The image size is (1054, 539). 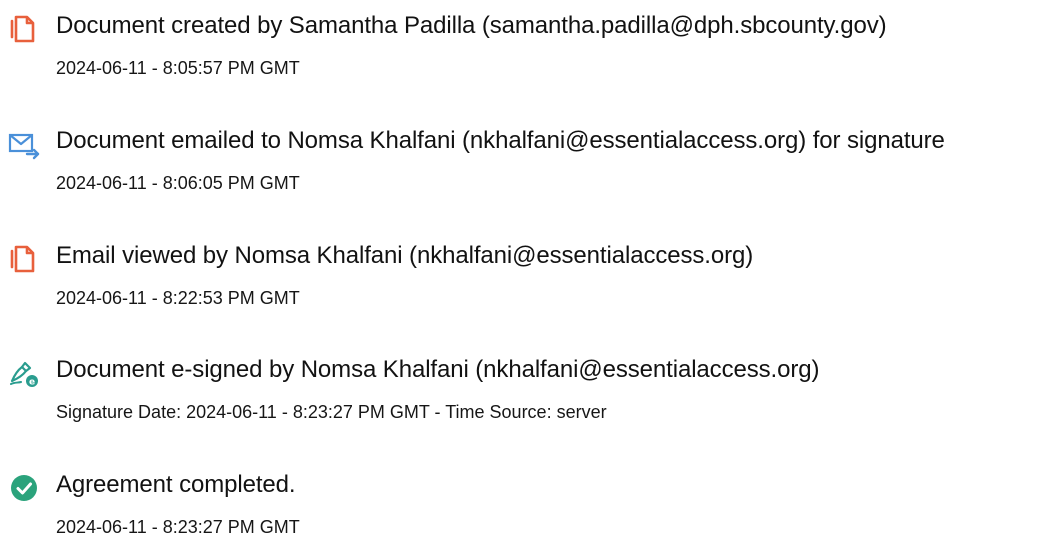 What do you see at coordinates (24, 373) in the screenshot?
I see `e-sign-pen-icon: e` at bounding box center [24, 373].